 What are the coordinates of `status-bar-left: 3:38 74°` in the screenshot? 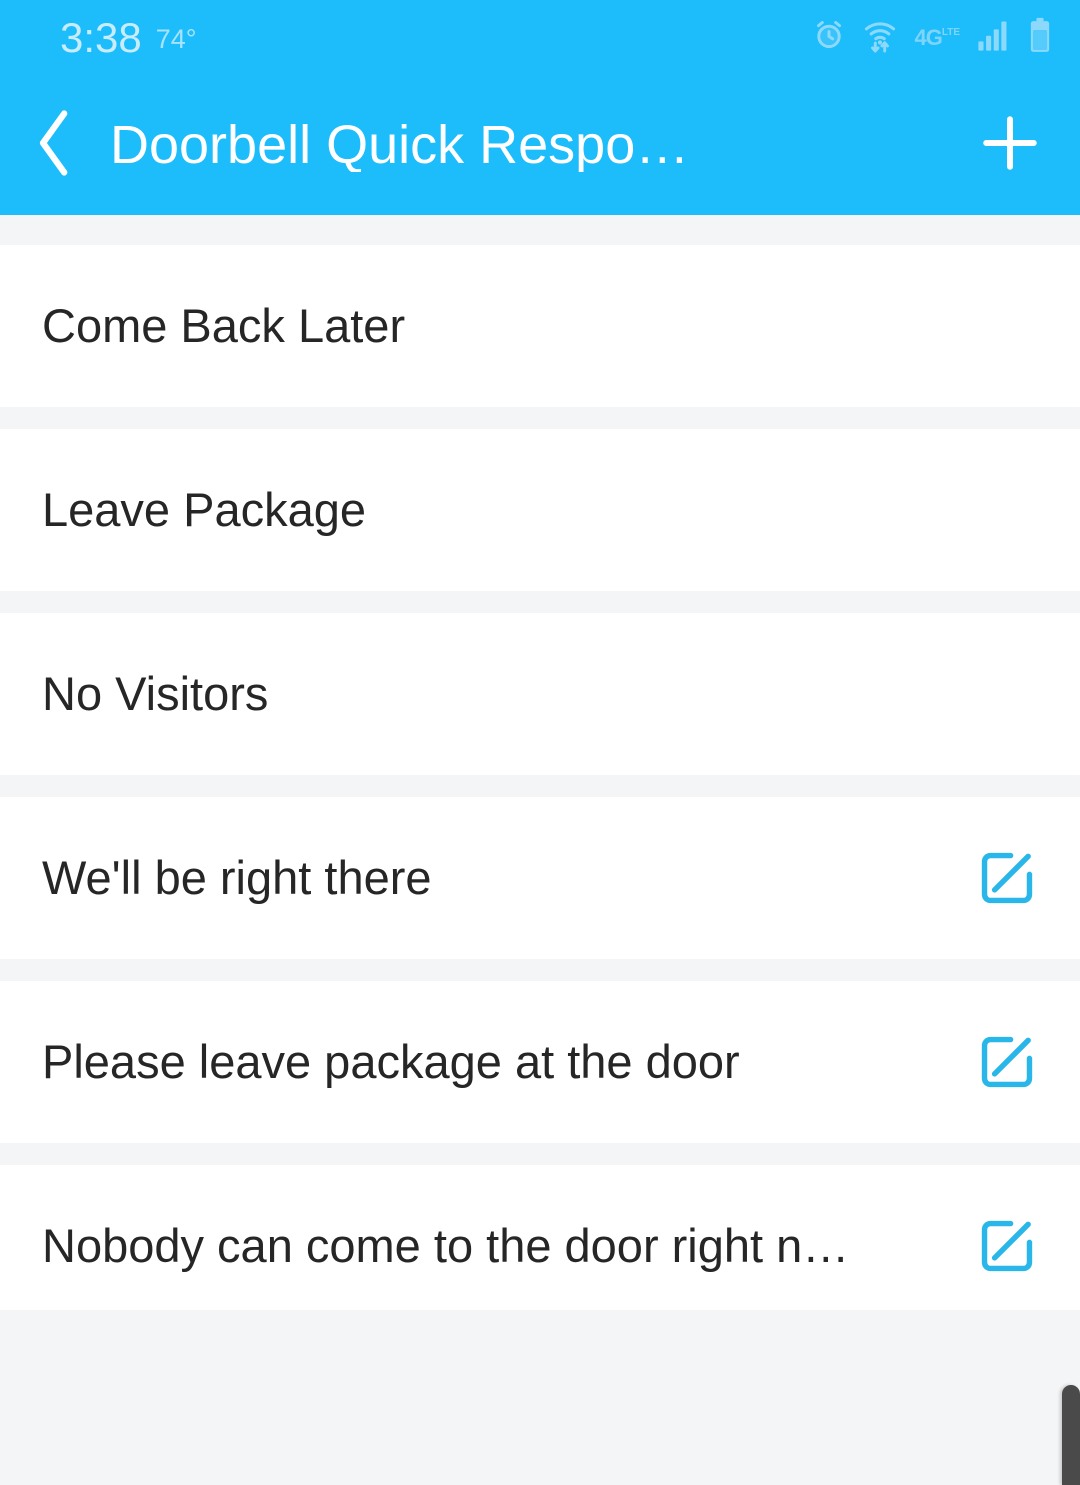 It's located at (128, 37).